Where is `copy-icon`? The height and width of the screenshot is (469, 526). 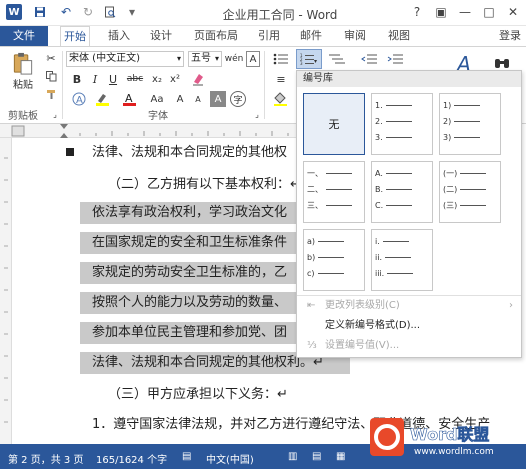 copy-icon is located at coordinates (51, 76).